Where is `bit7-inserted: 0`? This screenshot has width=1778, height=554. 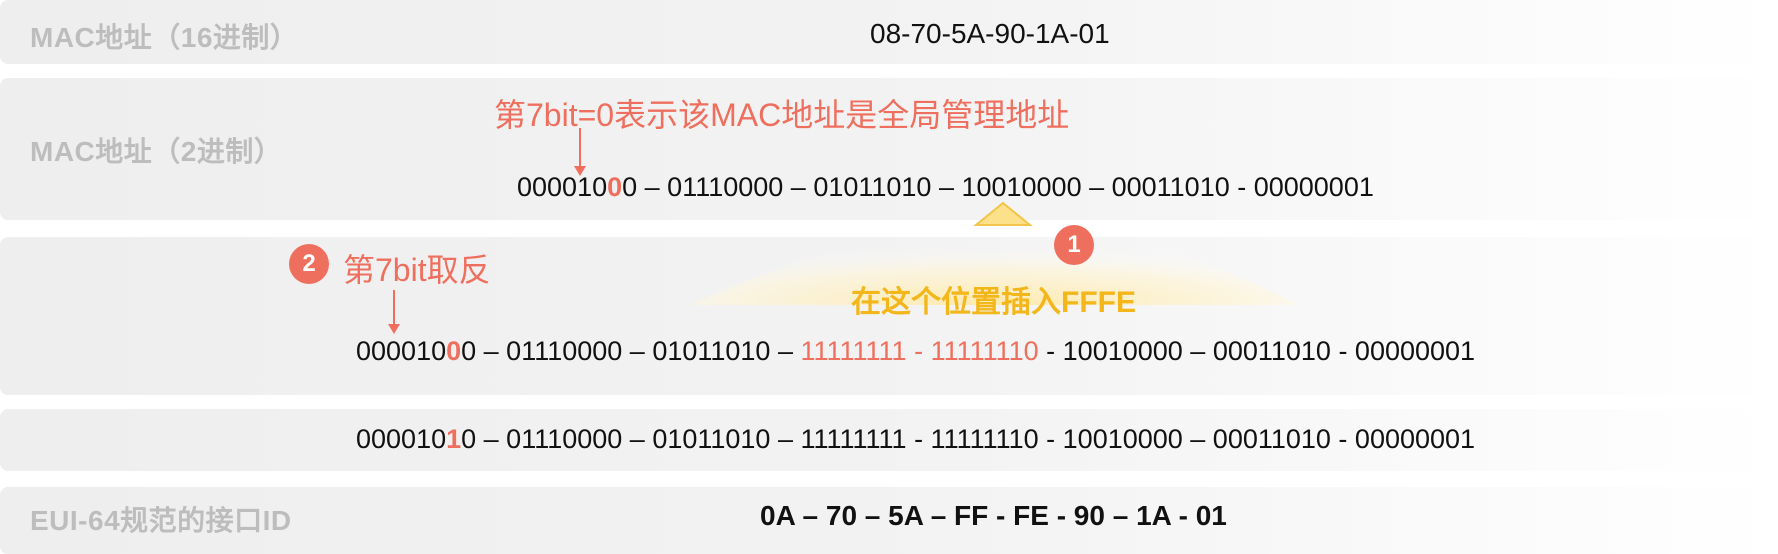
bit7-inserted: 0 is located at coordinates (454, 351).